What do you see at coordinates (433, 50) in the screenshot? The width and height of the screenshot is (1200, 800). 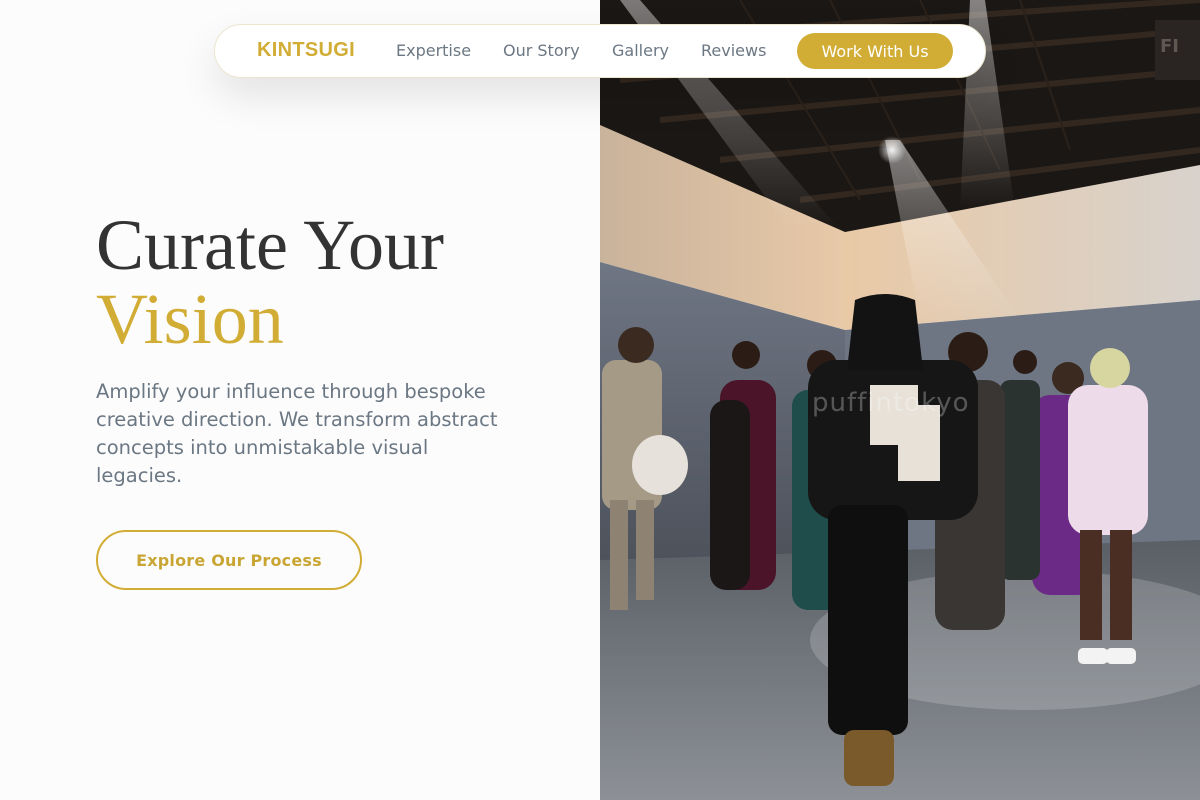 I see `nav-link-expertise: Expertise` at bounding box center [433, 50].